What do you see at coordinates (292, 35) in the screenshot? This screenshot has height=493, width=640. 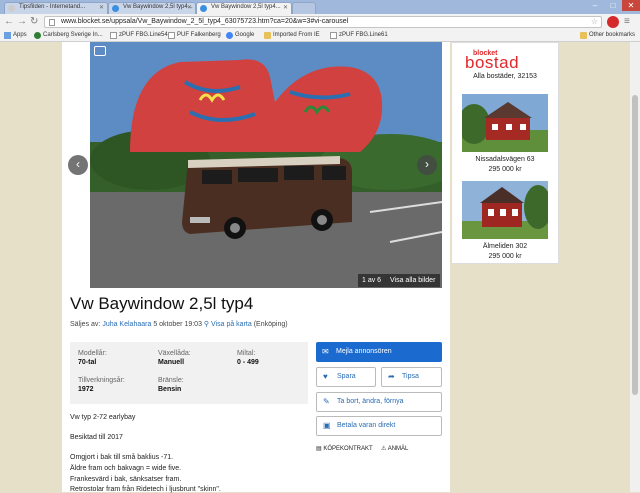 I see `bookmark-imported: Imported From IE` at bounding box center [292, 35].